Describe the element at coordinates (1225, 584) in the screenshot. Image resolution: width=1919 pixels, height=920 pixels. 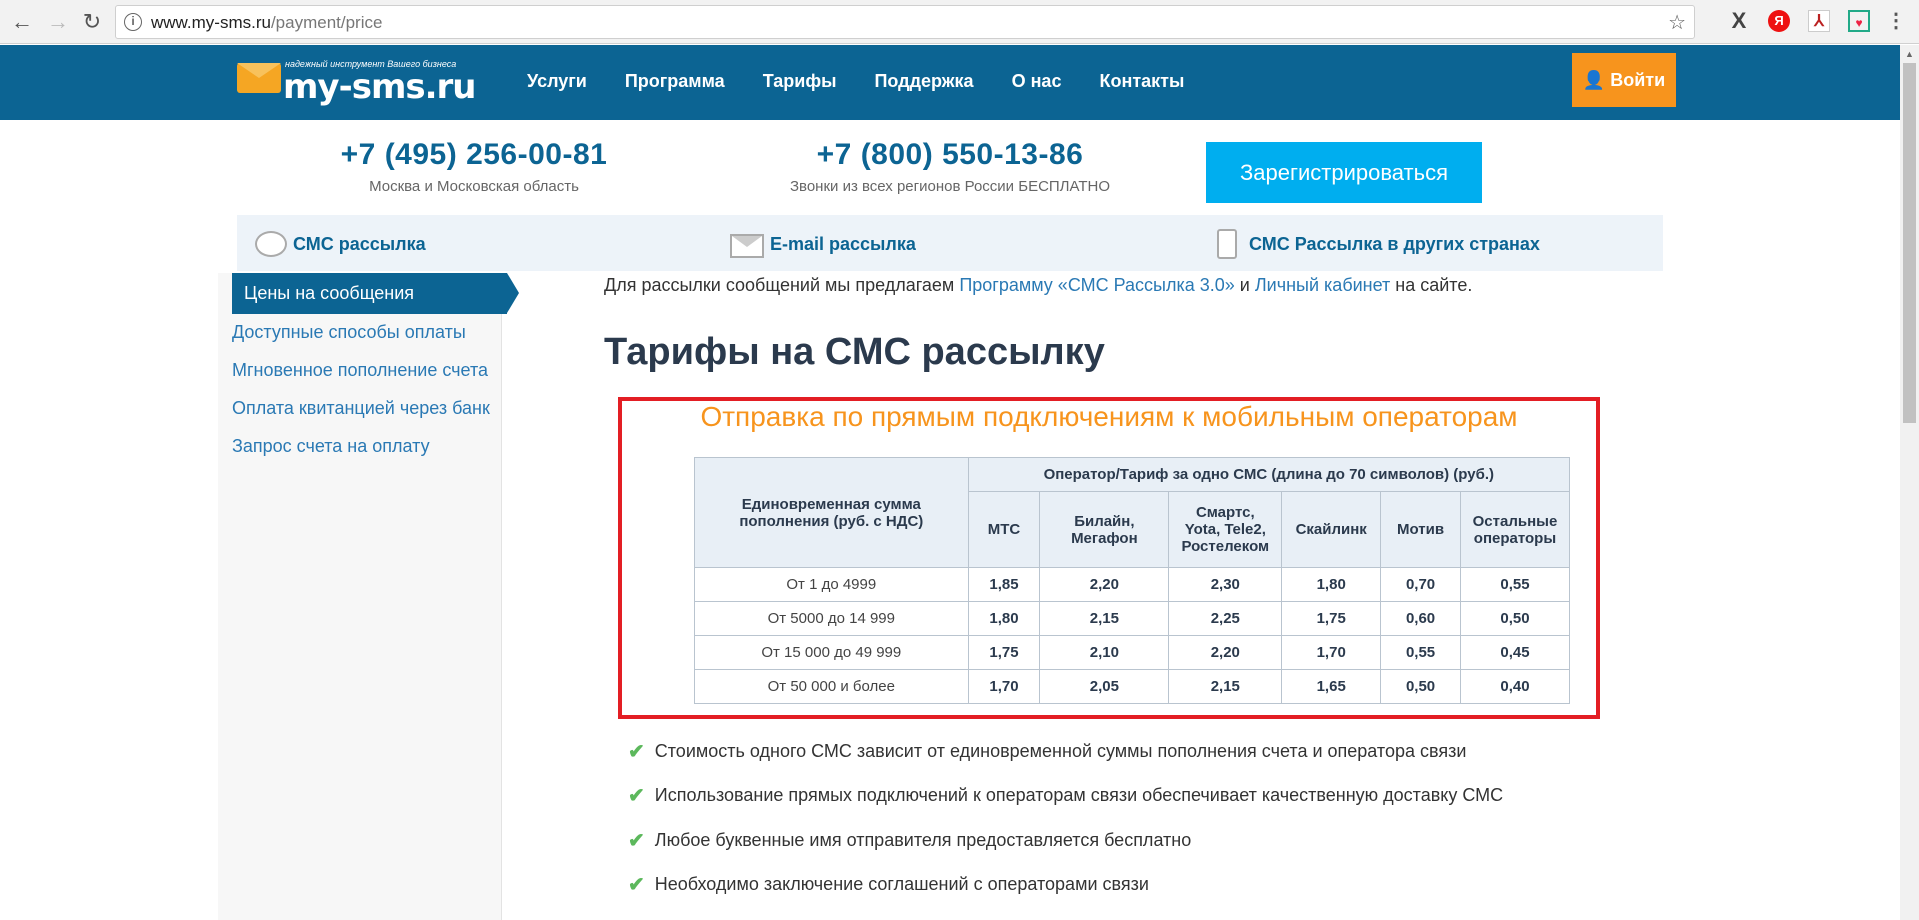
I see `price-cell: 2,30` at that location.